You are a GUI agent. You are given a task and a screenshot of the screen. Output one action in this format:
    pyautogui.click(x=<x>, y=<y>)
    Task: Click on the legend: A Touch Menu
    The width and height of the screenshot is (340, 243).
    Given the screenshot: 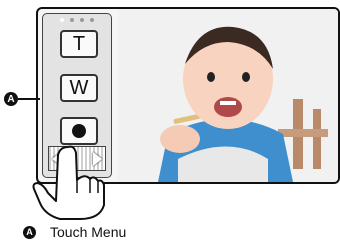 What is the action you would take?
    pyautogui.click(x=74, y=232)
    